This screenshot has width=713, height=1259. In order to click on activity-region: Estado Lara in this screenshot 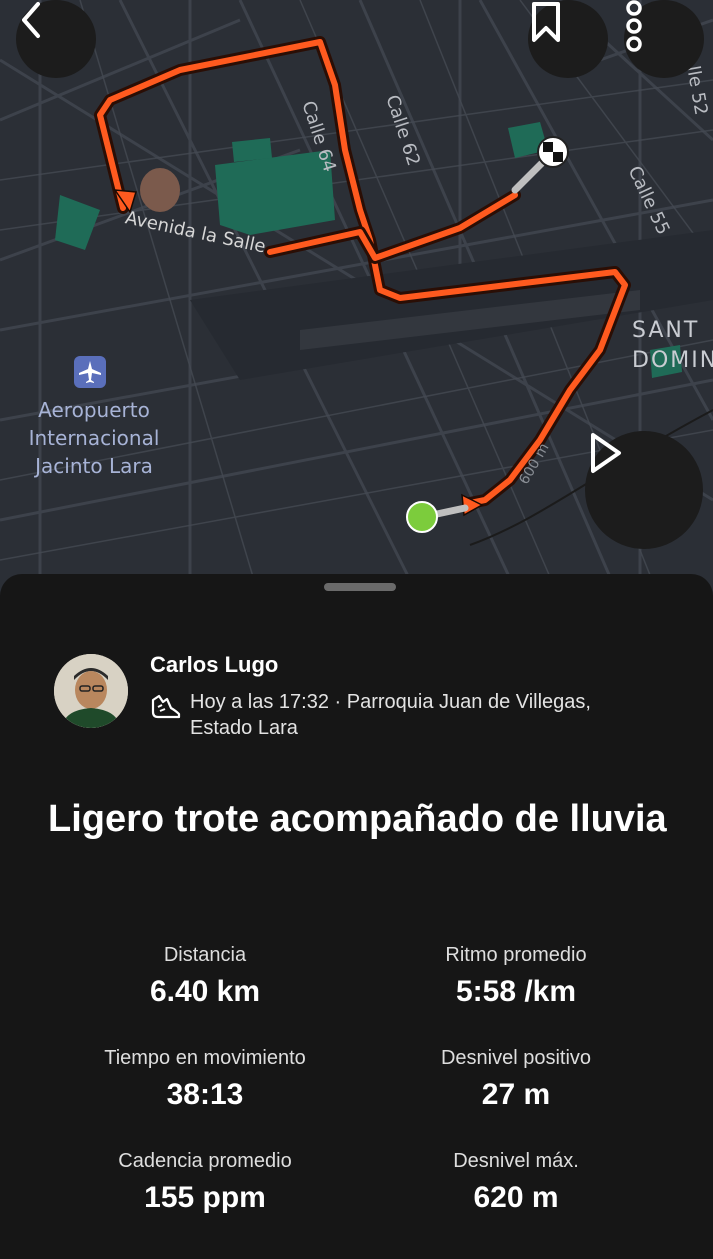, I will do `click(244, 728)`.